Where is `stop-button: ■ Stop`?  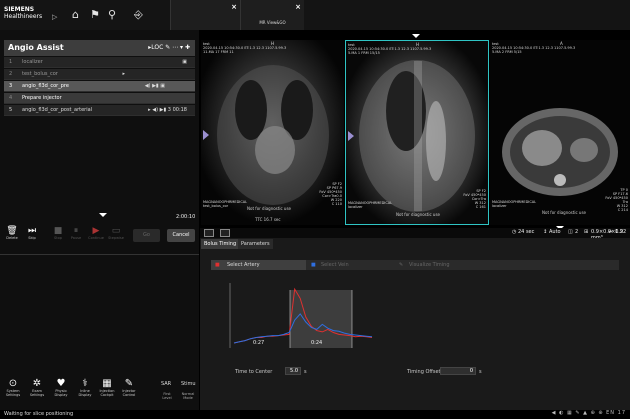 stop-button: ■ Stop is located at coordinates (58, 233).